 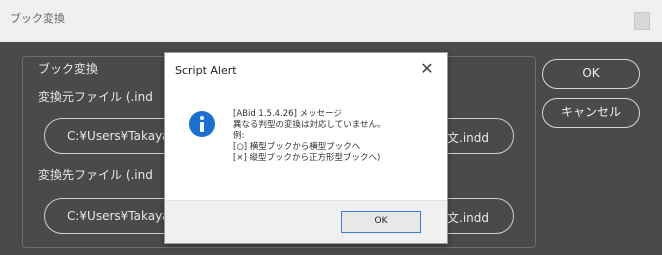 What do you see at coordinates (118, 136) in the screenshot?
I see `source-path-text: C:¥Users¥Takaya` at bounding box center [118, 136].